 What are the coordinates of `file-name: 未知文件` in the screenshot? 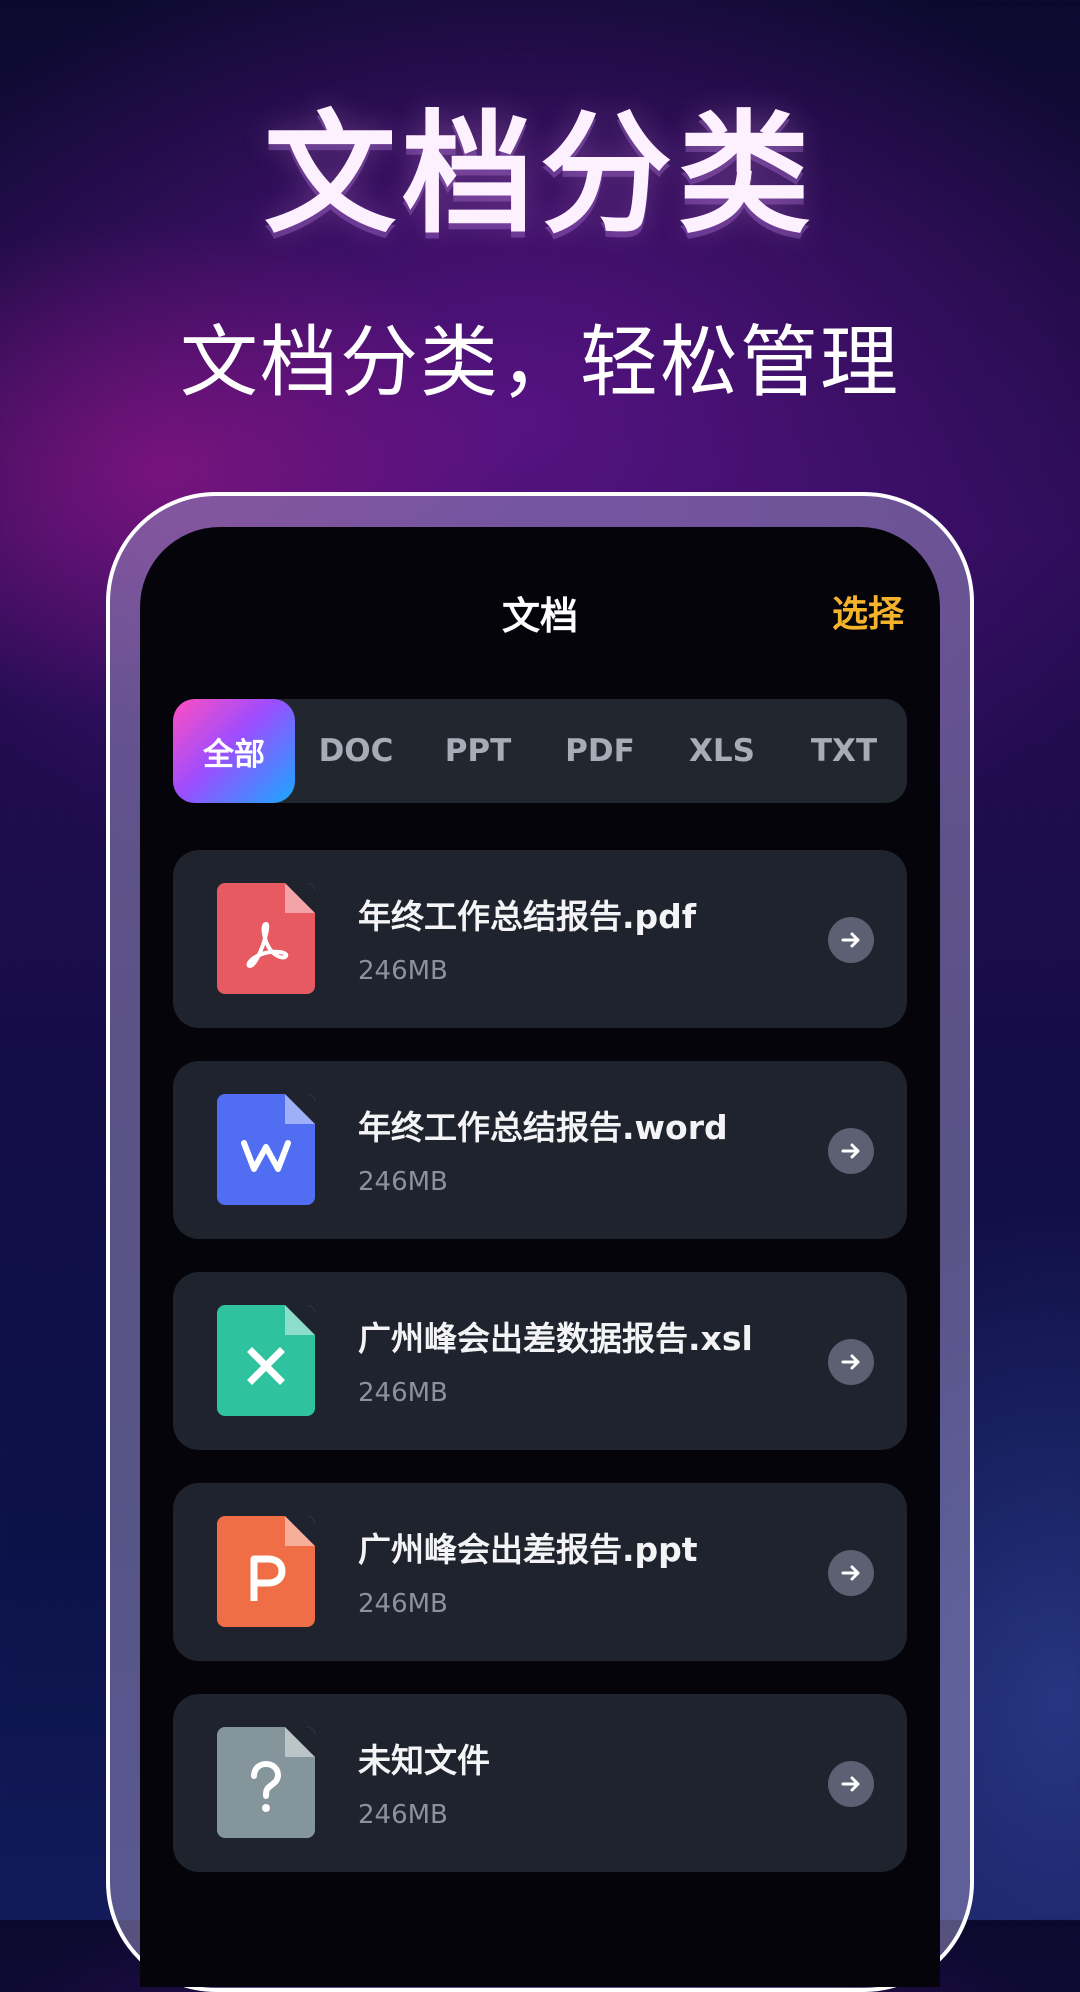 It's located at (424, 1760).